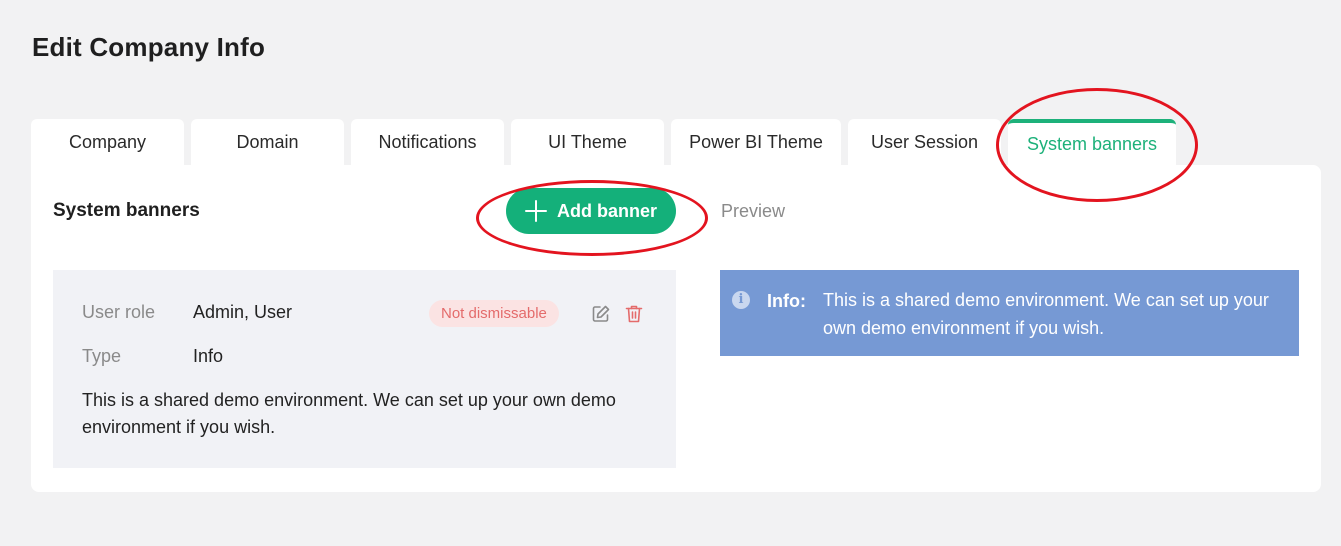 The height and width of the screenshot is (546, 1341). Describe the element at coordinates (601, 314) in the screenshot. I see `edit-icon` at that location.